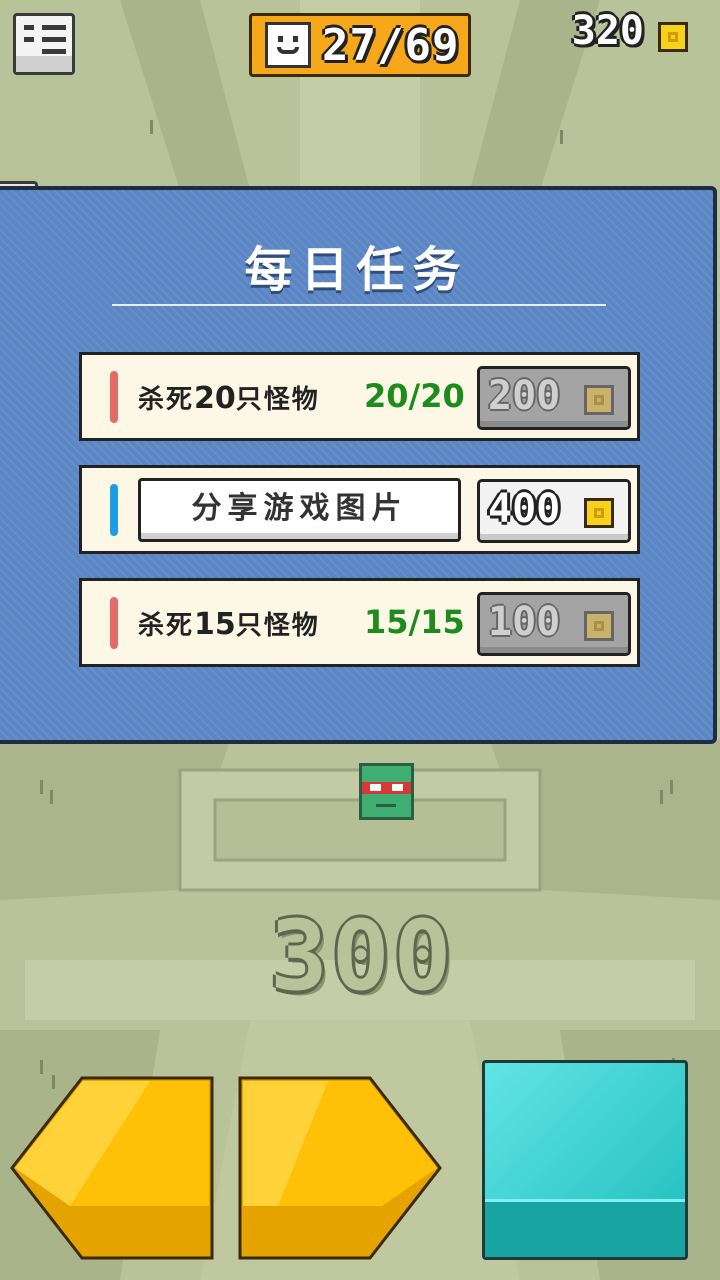 The width and height of the screenshot is (720, 1280). I want to click on face-mouth, so click(288, 50).